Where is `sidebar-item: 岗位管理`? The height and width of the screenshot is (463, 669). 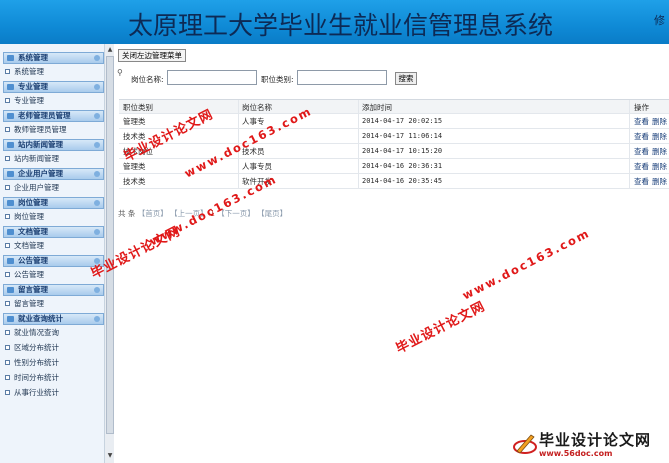
sidebar-item: 岗位管理 is located at coordinates (53, 216).